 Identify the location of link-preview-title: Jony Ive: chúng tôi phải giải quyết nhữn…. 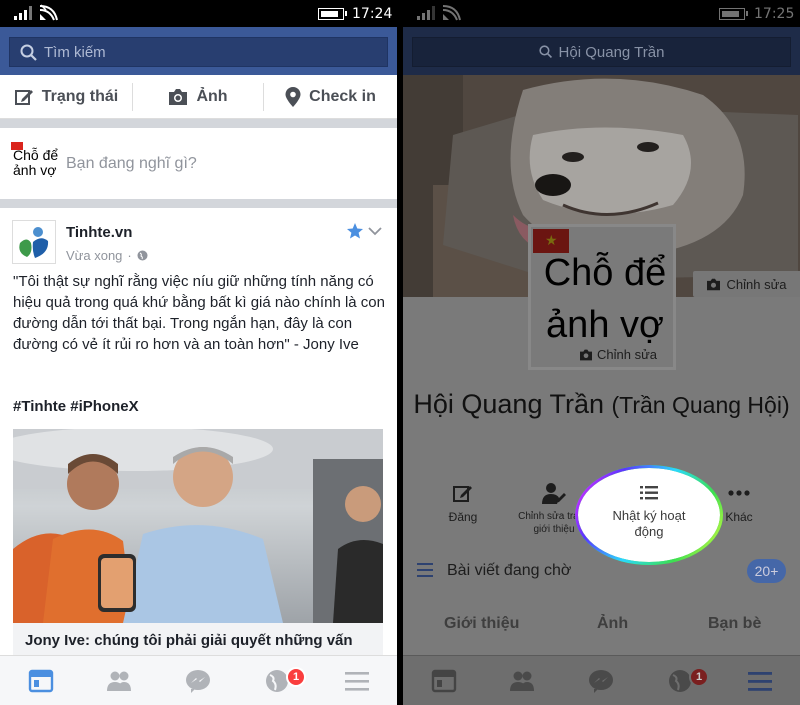
(198, 639).